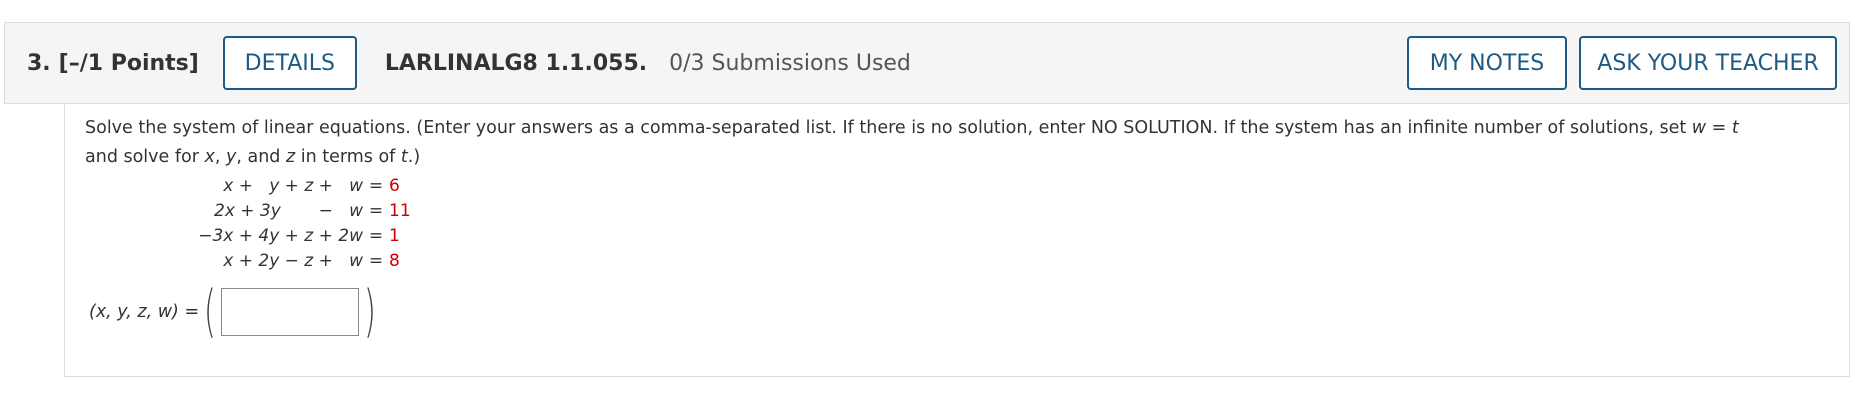 The height and width of the screenshot is (412, 1855). Describe the element at coordinates (369, 311) in the screenshot. I see `close-paren: )` at that location.